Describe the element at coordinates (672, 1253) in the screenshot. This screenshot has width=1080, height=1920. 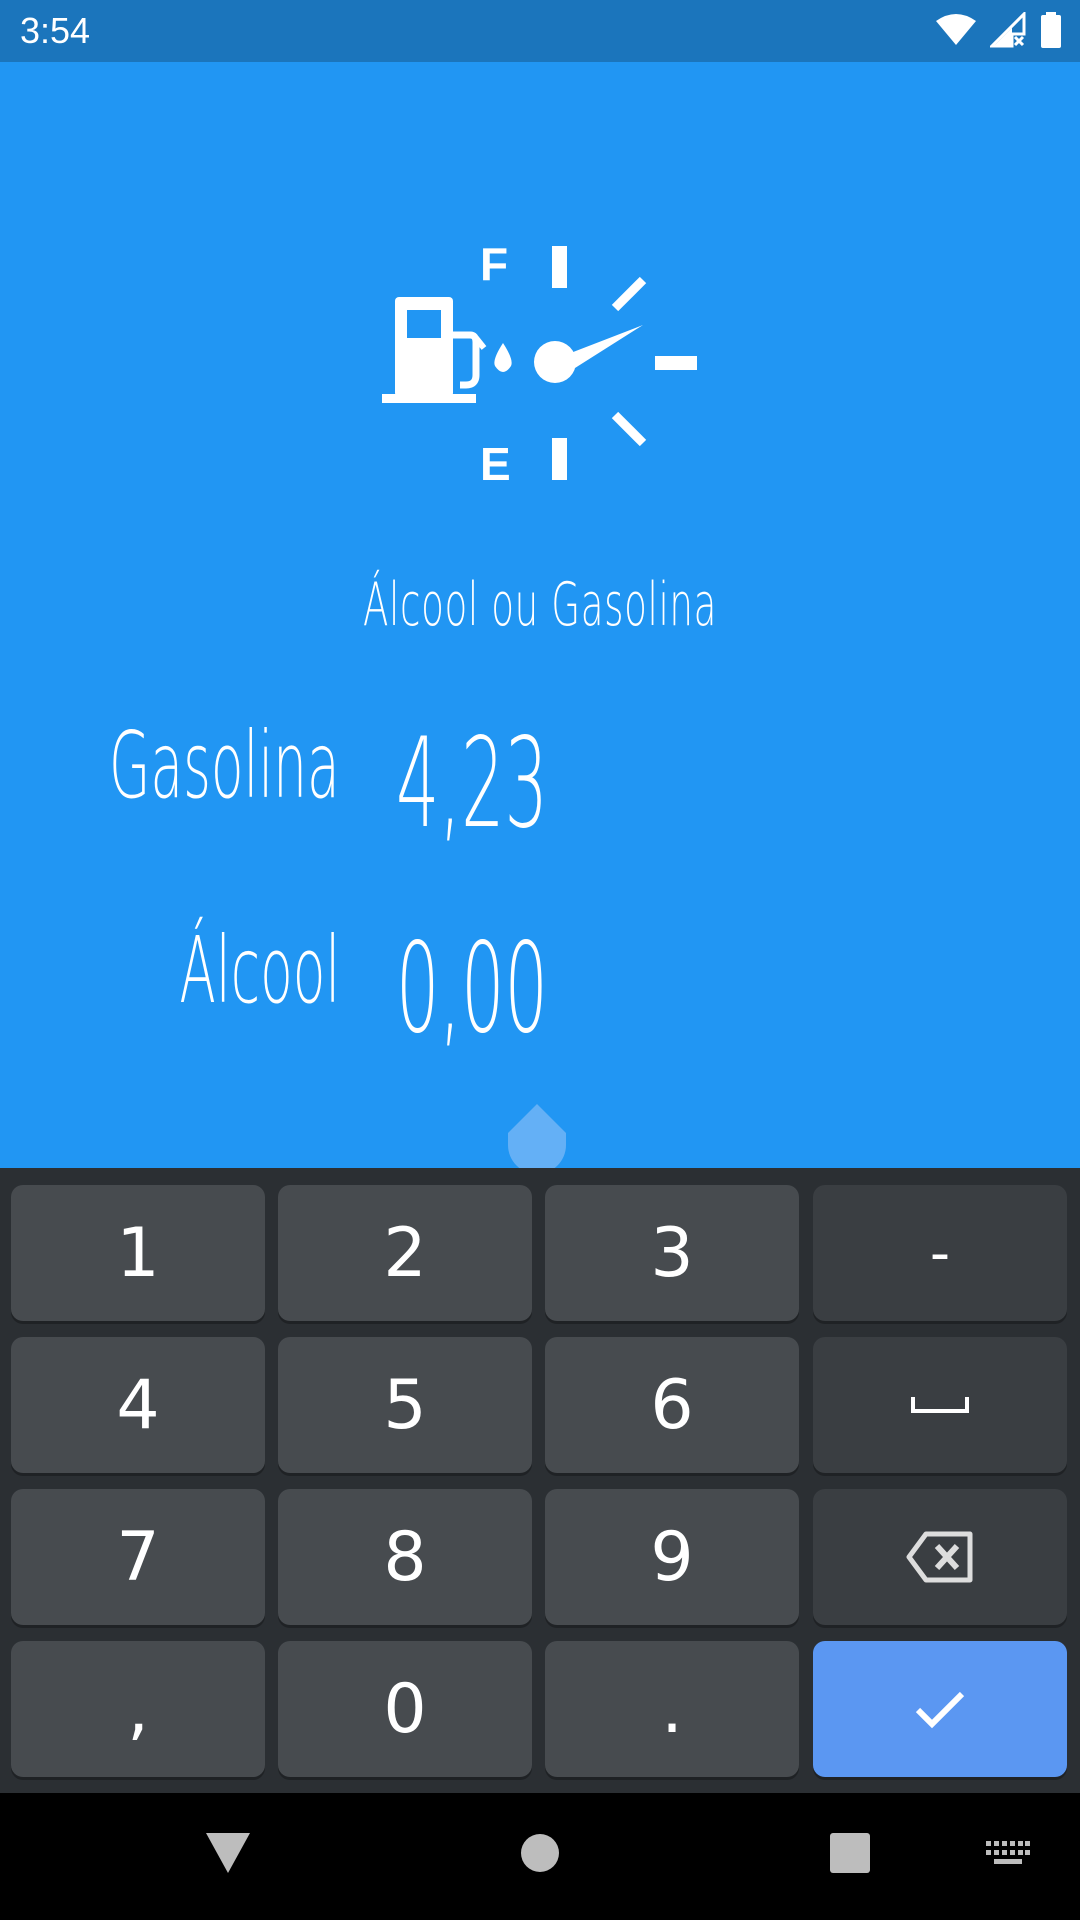
I see `key-3: 3` at that location.